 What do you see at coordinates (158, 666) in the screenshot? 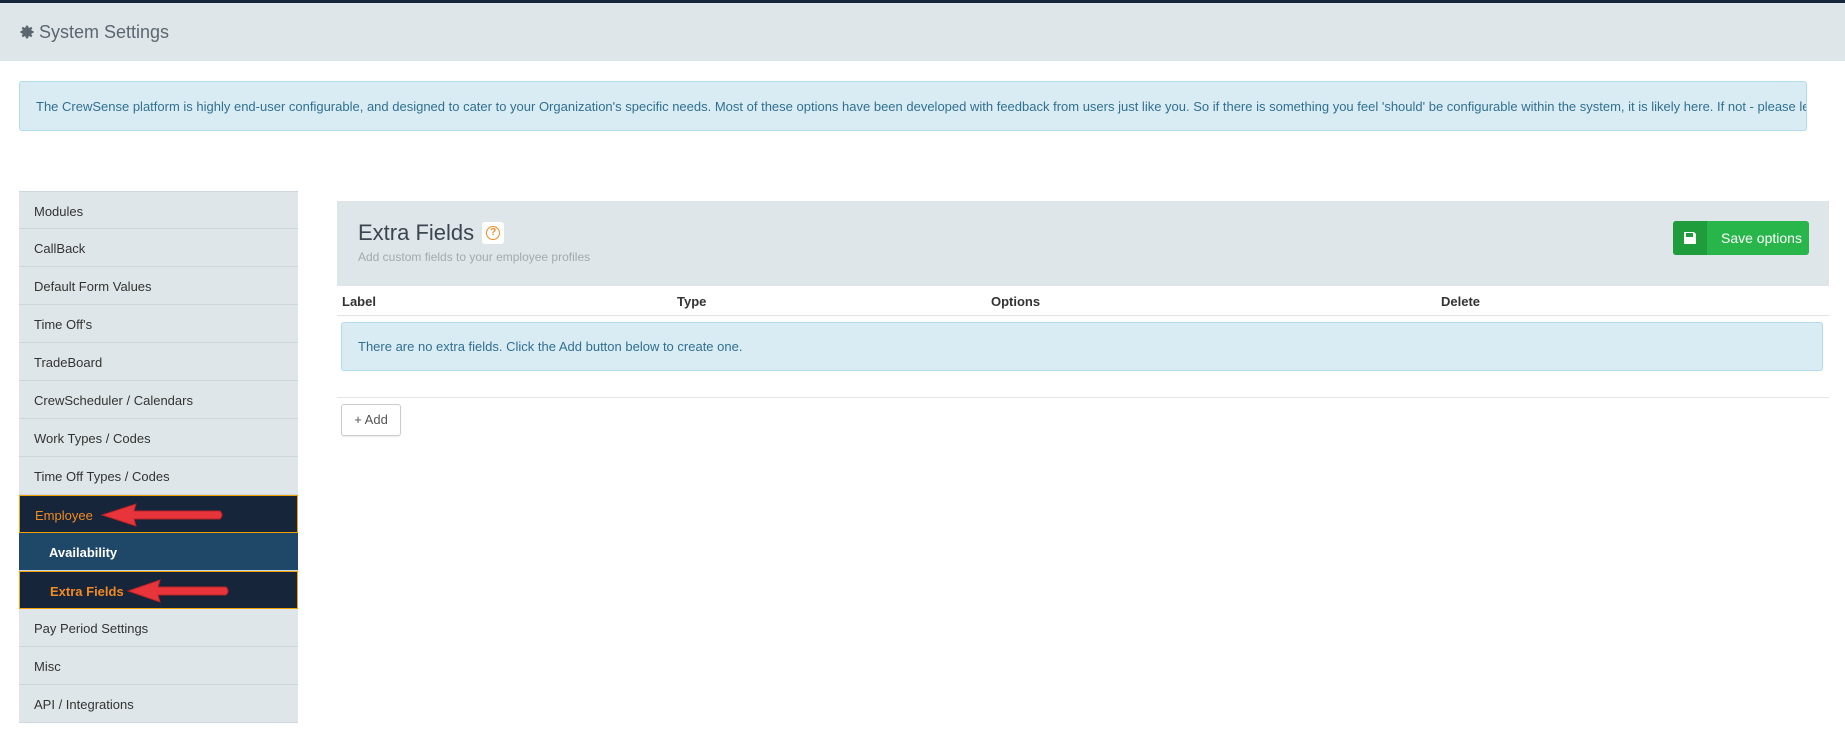
I see `sidebar-item-misc: Misc` at bounding box center [158, 666].